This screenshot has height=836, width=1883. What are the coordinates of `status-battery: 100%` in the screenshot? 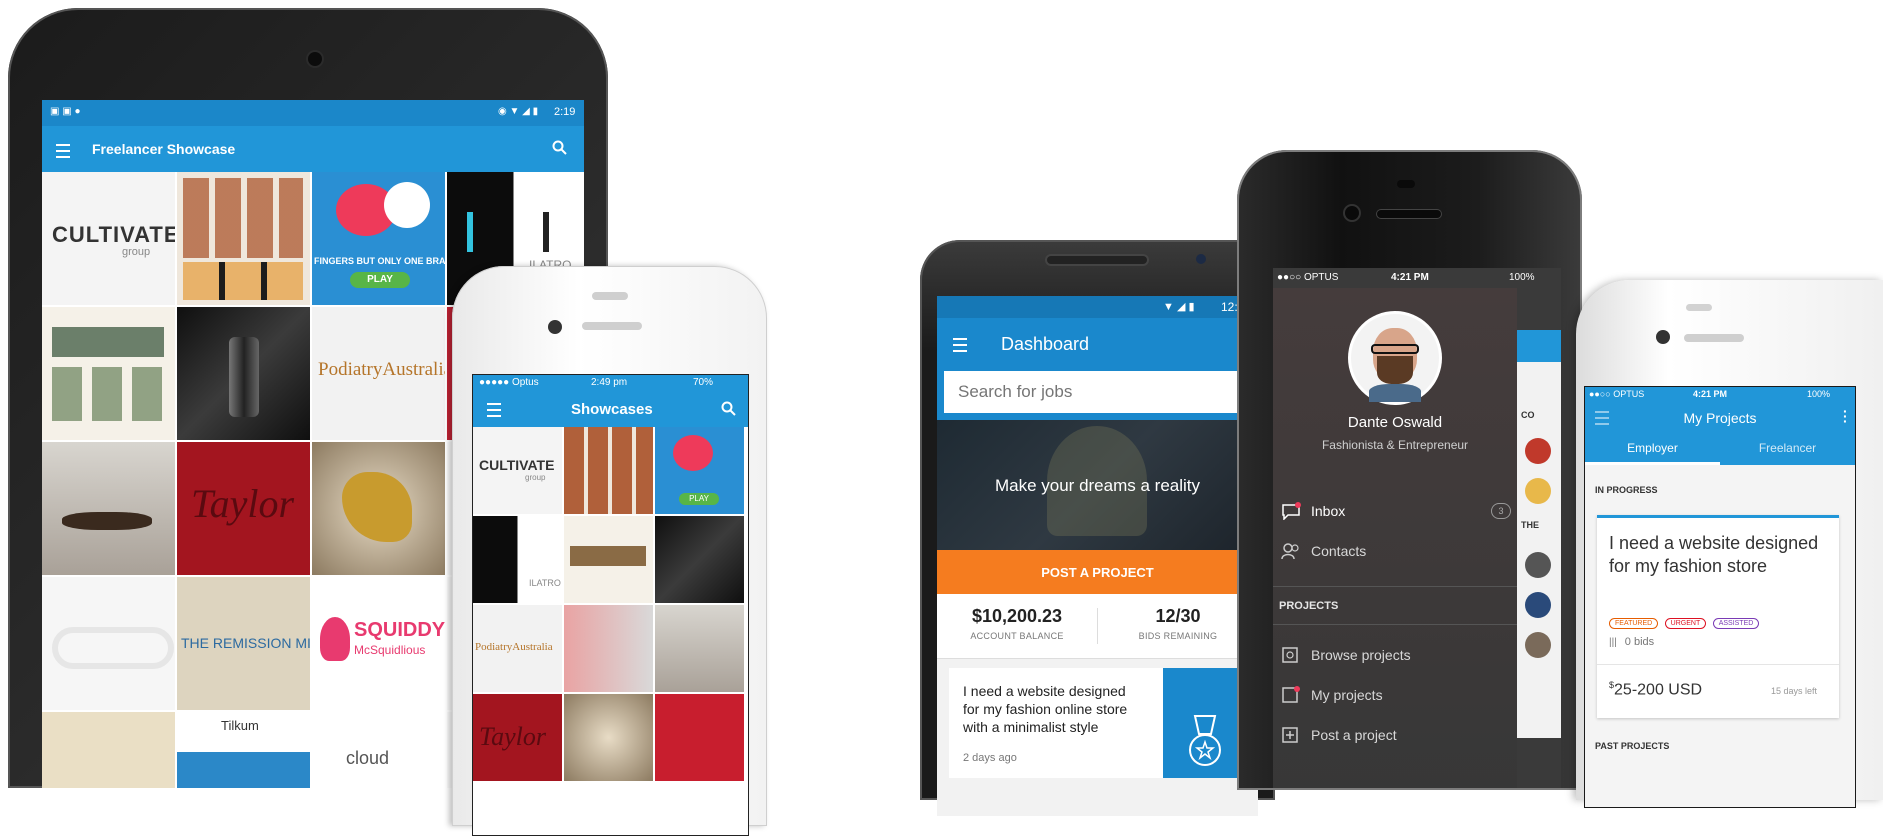 It's located at (1522, 277).